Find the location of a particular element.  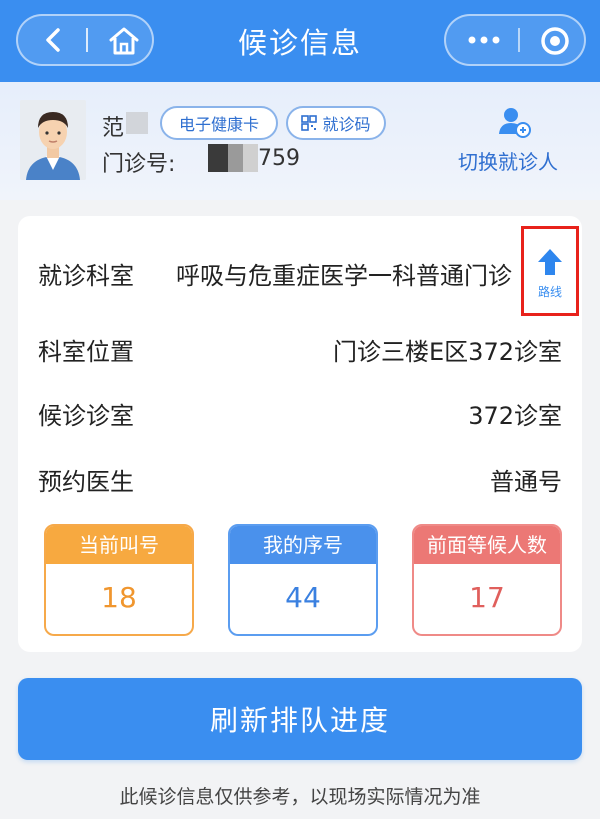

doctor-value: 普通号 is located at coordinates (526, 482).